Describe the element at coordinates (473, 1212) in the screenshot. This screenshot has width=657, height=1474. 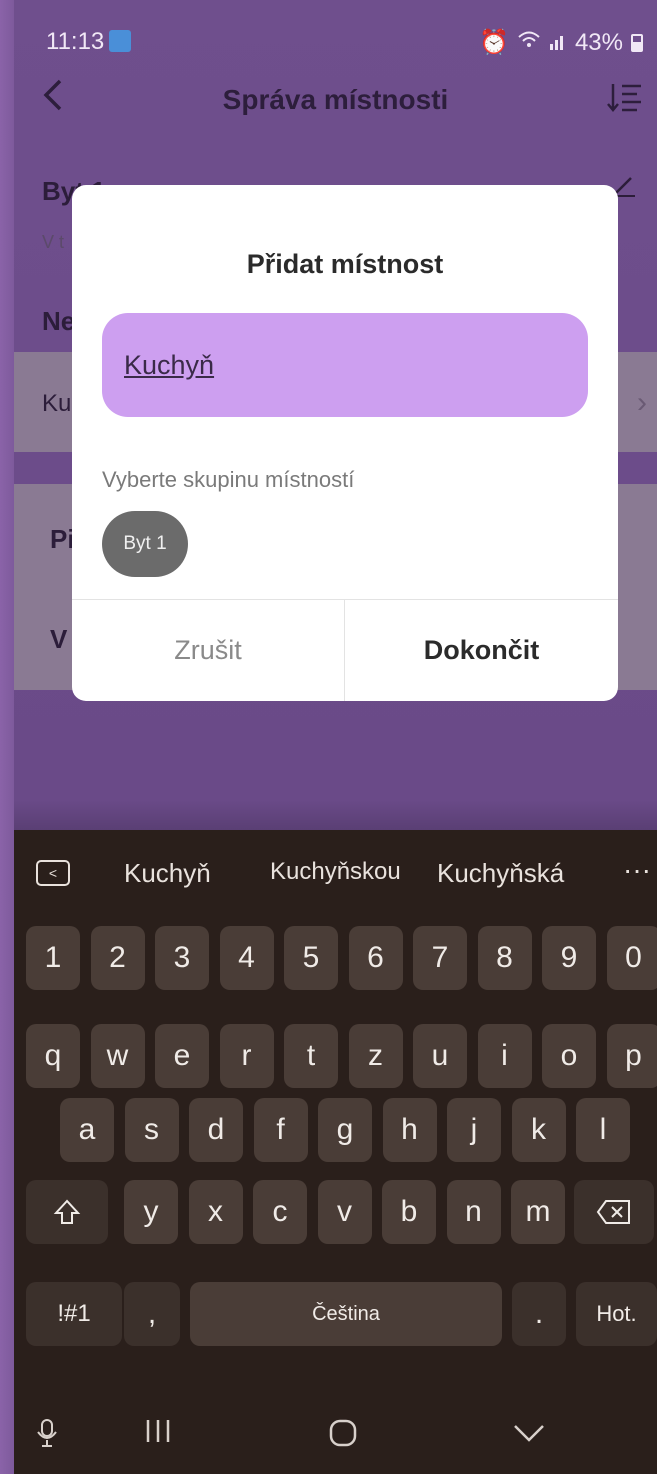
I see `key-n: n` at that location.